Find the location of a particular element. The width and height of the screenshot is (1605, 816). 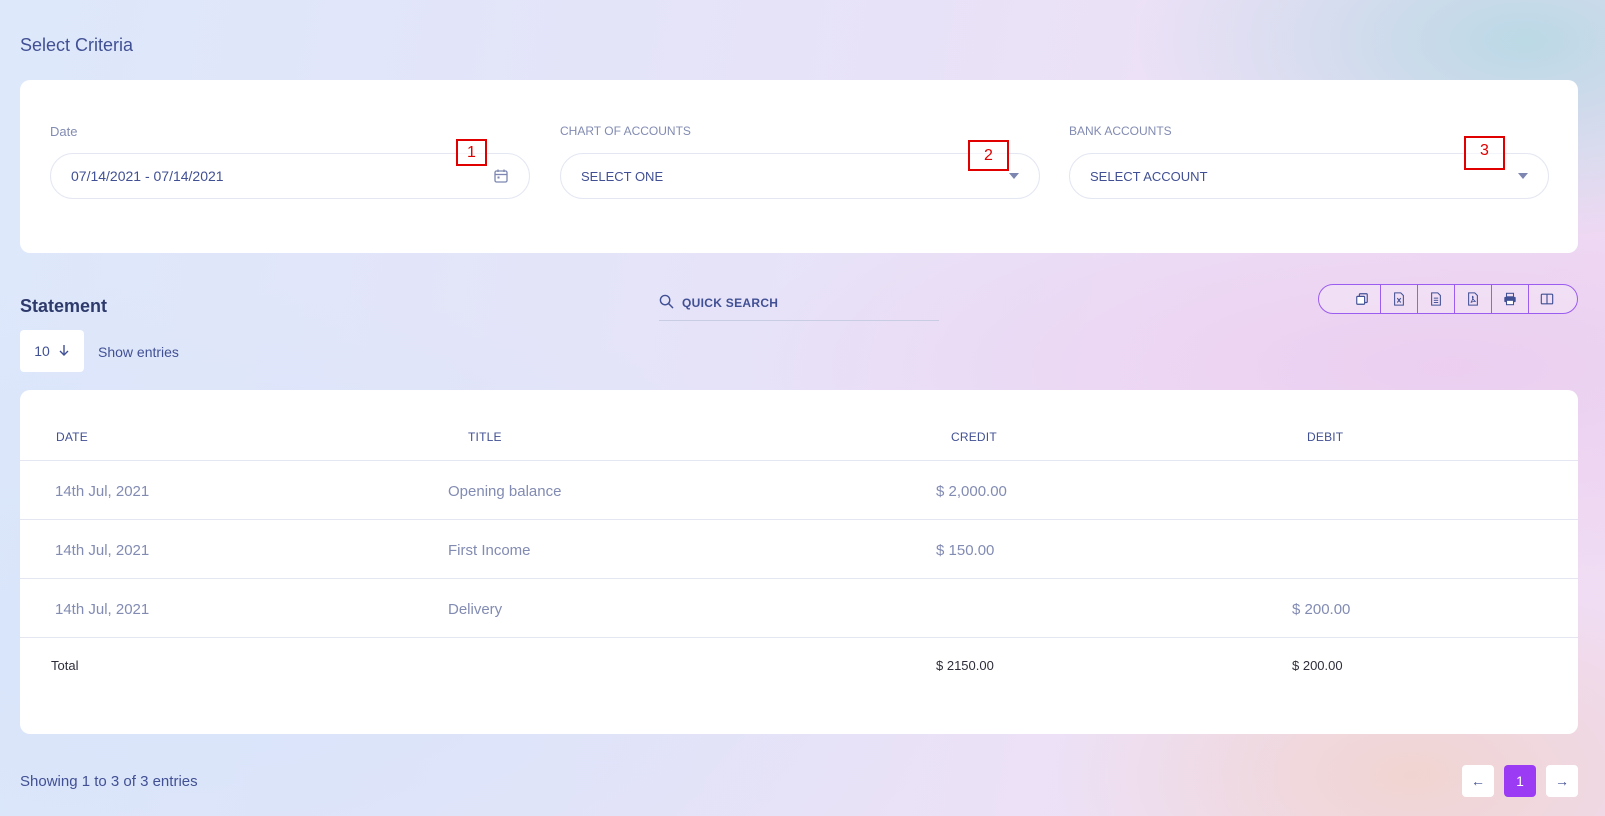

total-credit: $ 2150.00 is located at coordinates (965, 665).